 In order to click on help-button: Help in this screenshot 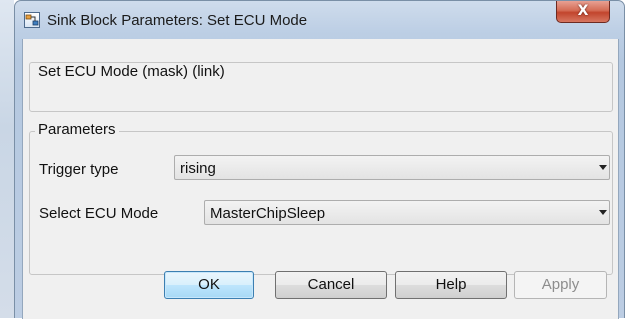, I will do `click(451, 285)`.